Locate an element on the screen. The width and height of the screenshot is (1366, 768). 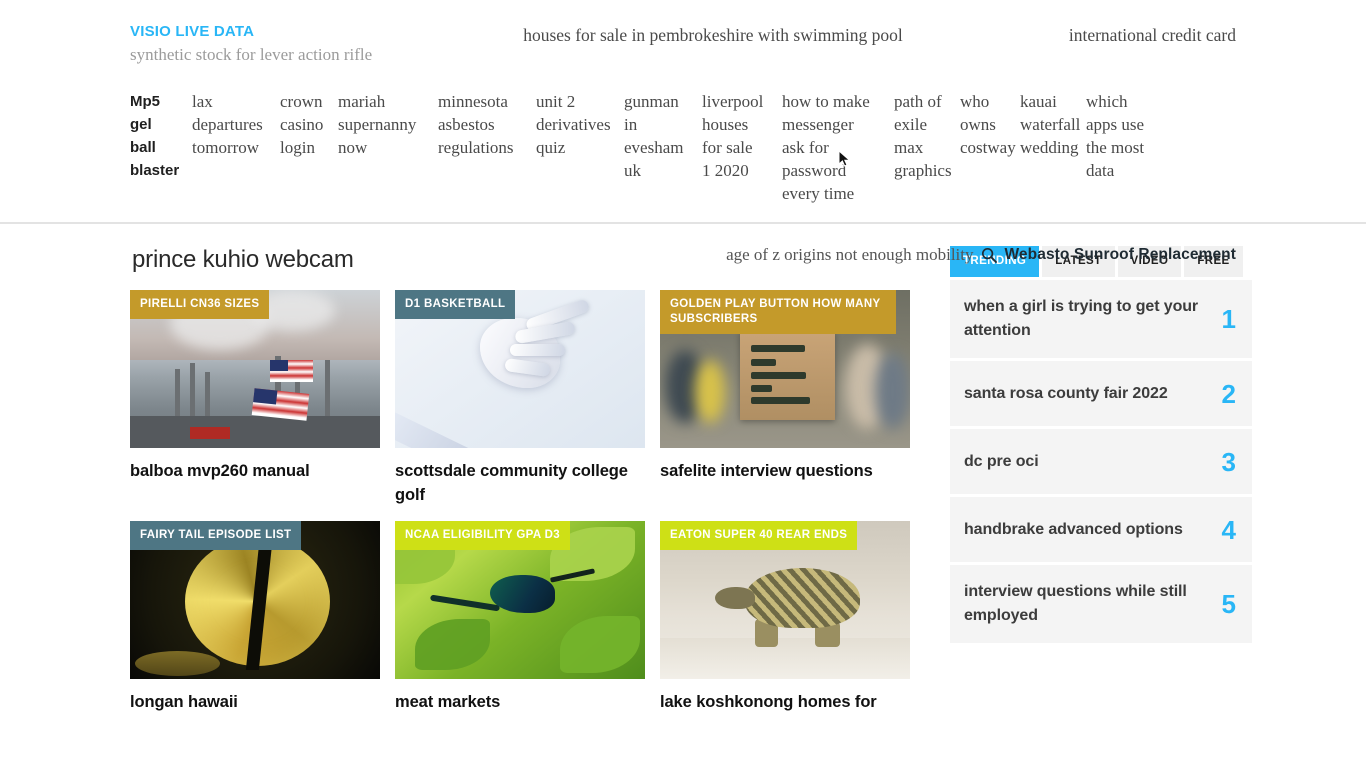
list-item-rank: 5 is located at coordinates (1228, 604).